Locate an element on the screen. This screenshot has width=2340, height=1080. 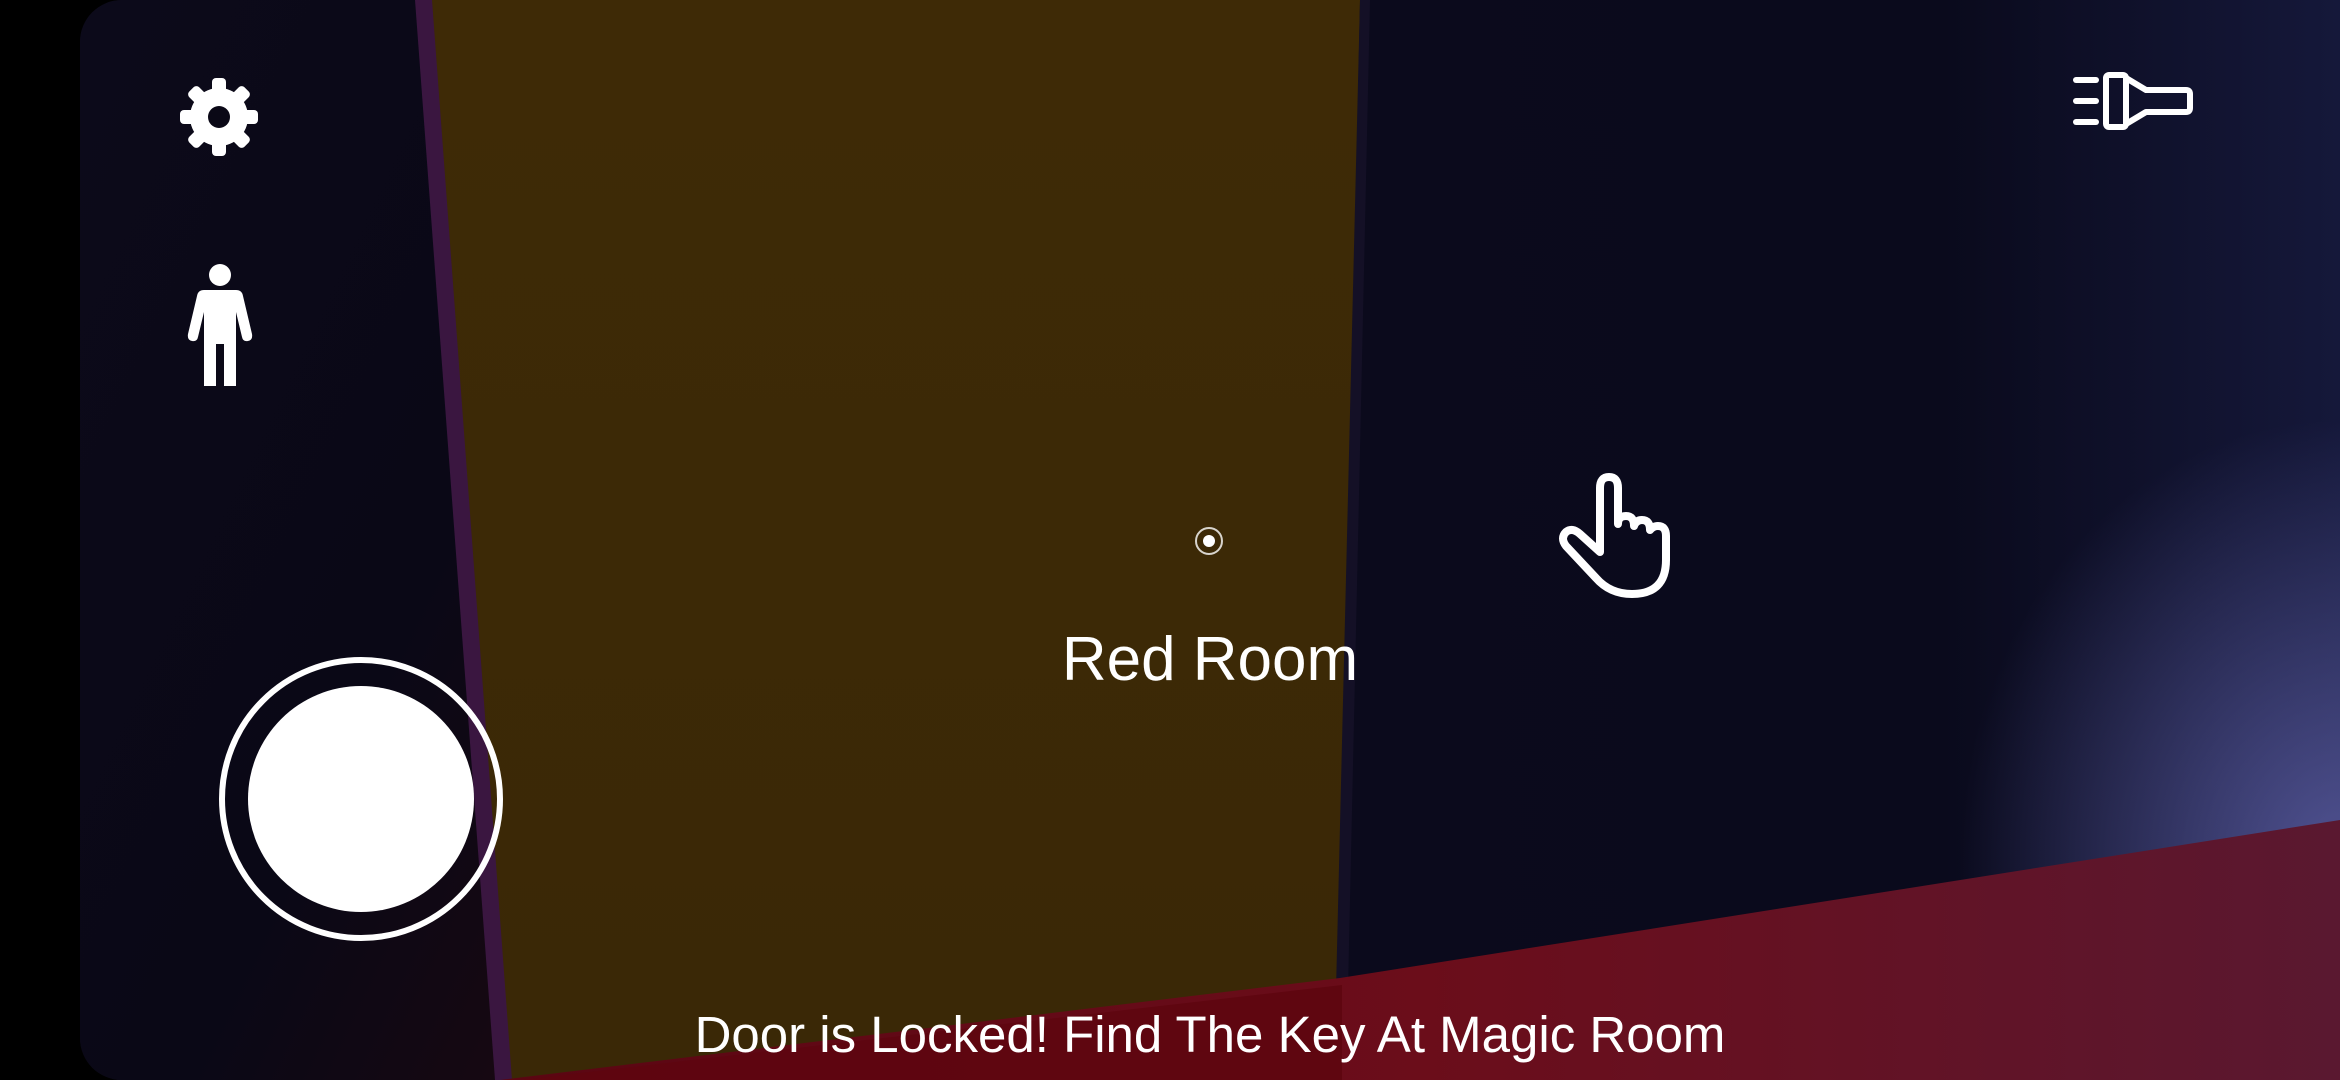
interact-button is located at coordinates (1614, 536).